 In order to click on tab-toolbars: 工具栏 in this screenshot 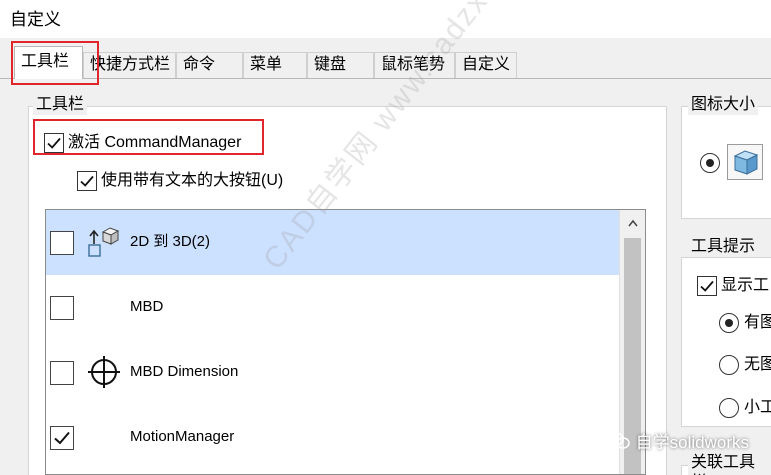, I will do `click(48, 62)`.